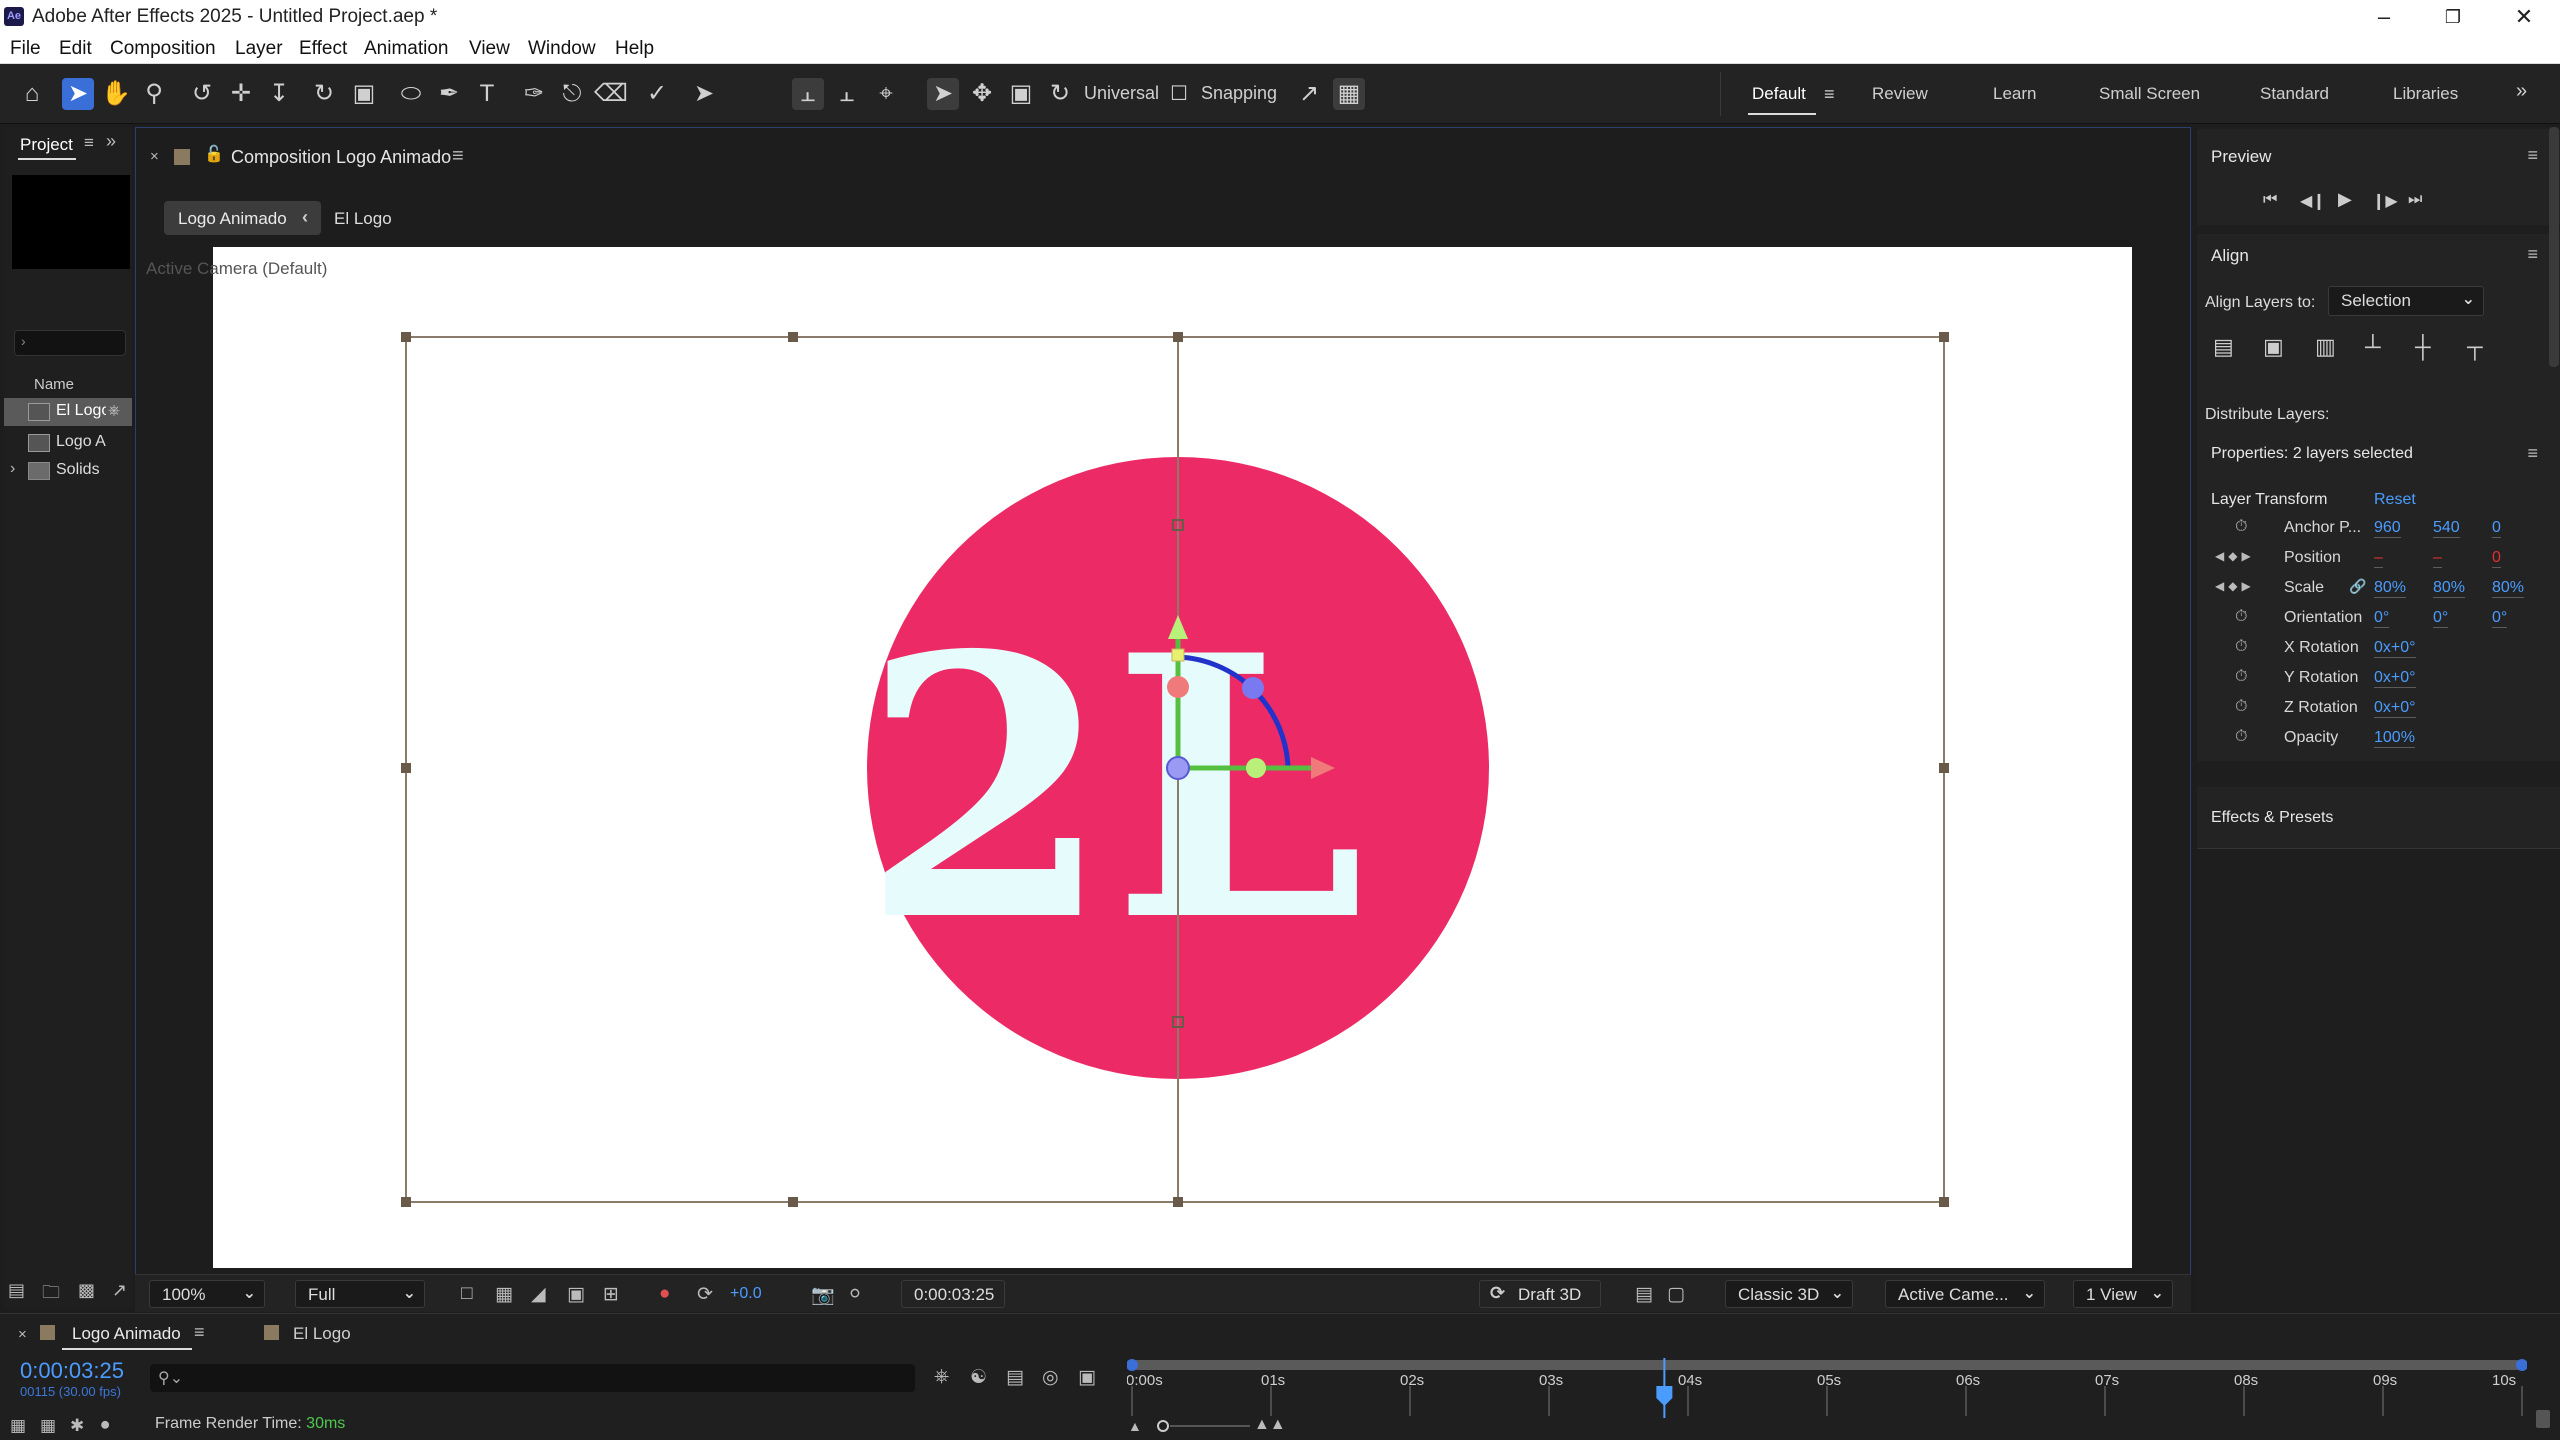 The height and width of the screenshot is (1440, 2560). Describe the element at coordinates (538, 1294) in the screenshot. I see `mask-visibility-icon: ◢` at that location.